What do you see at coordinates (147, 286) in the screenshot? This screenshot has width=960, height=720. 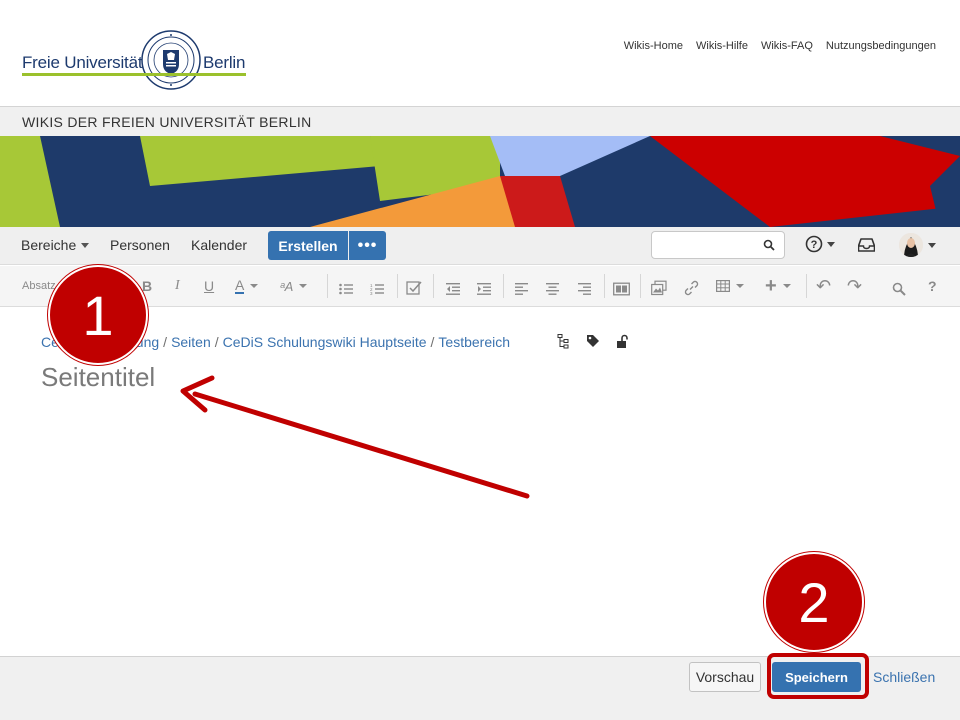 I see `bold-icon: B` at bounding box center [147, 286].